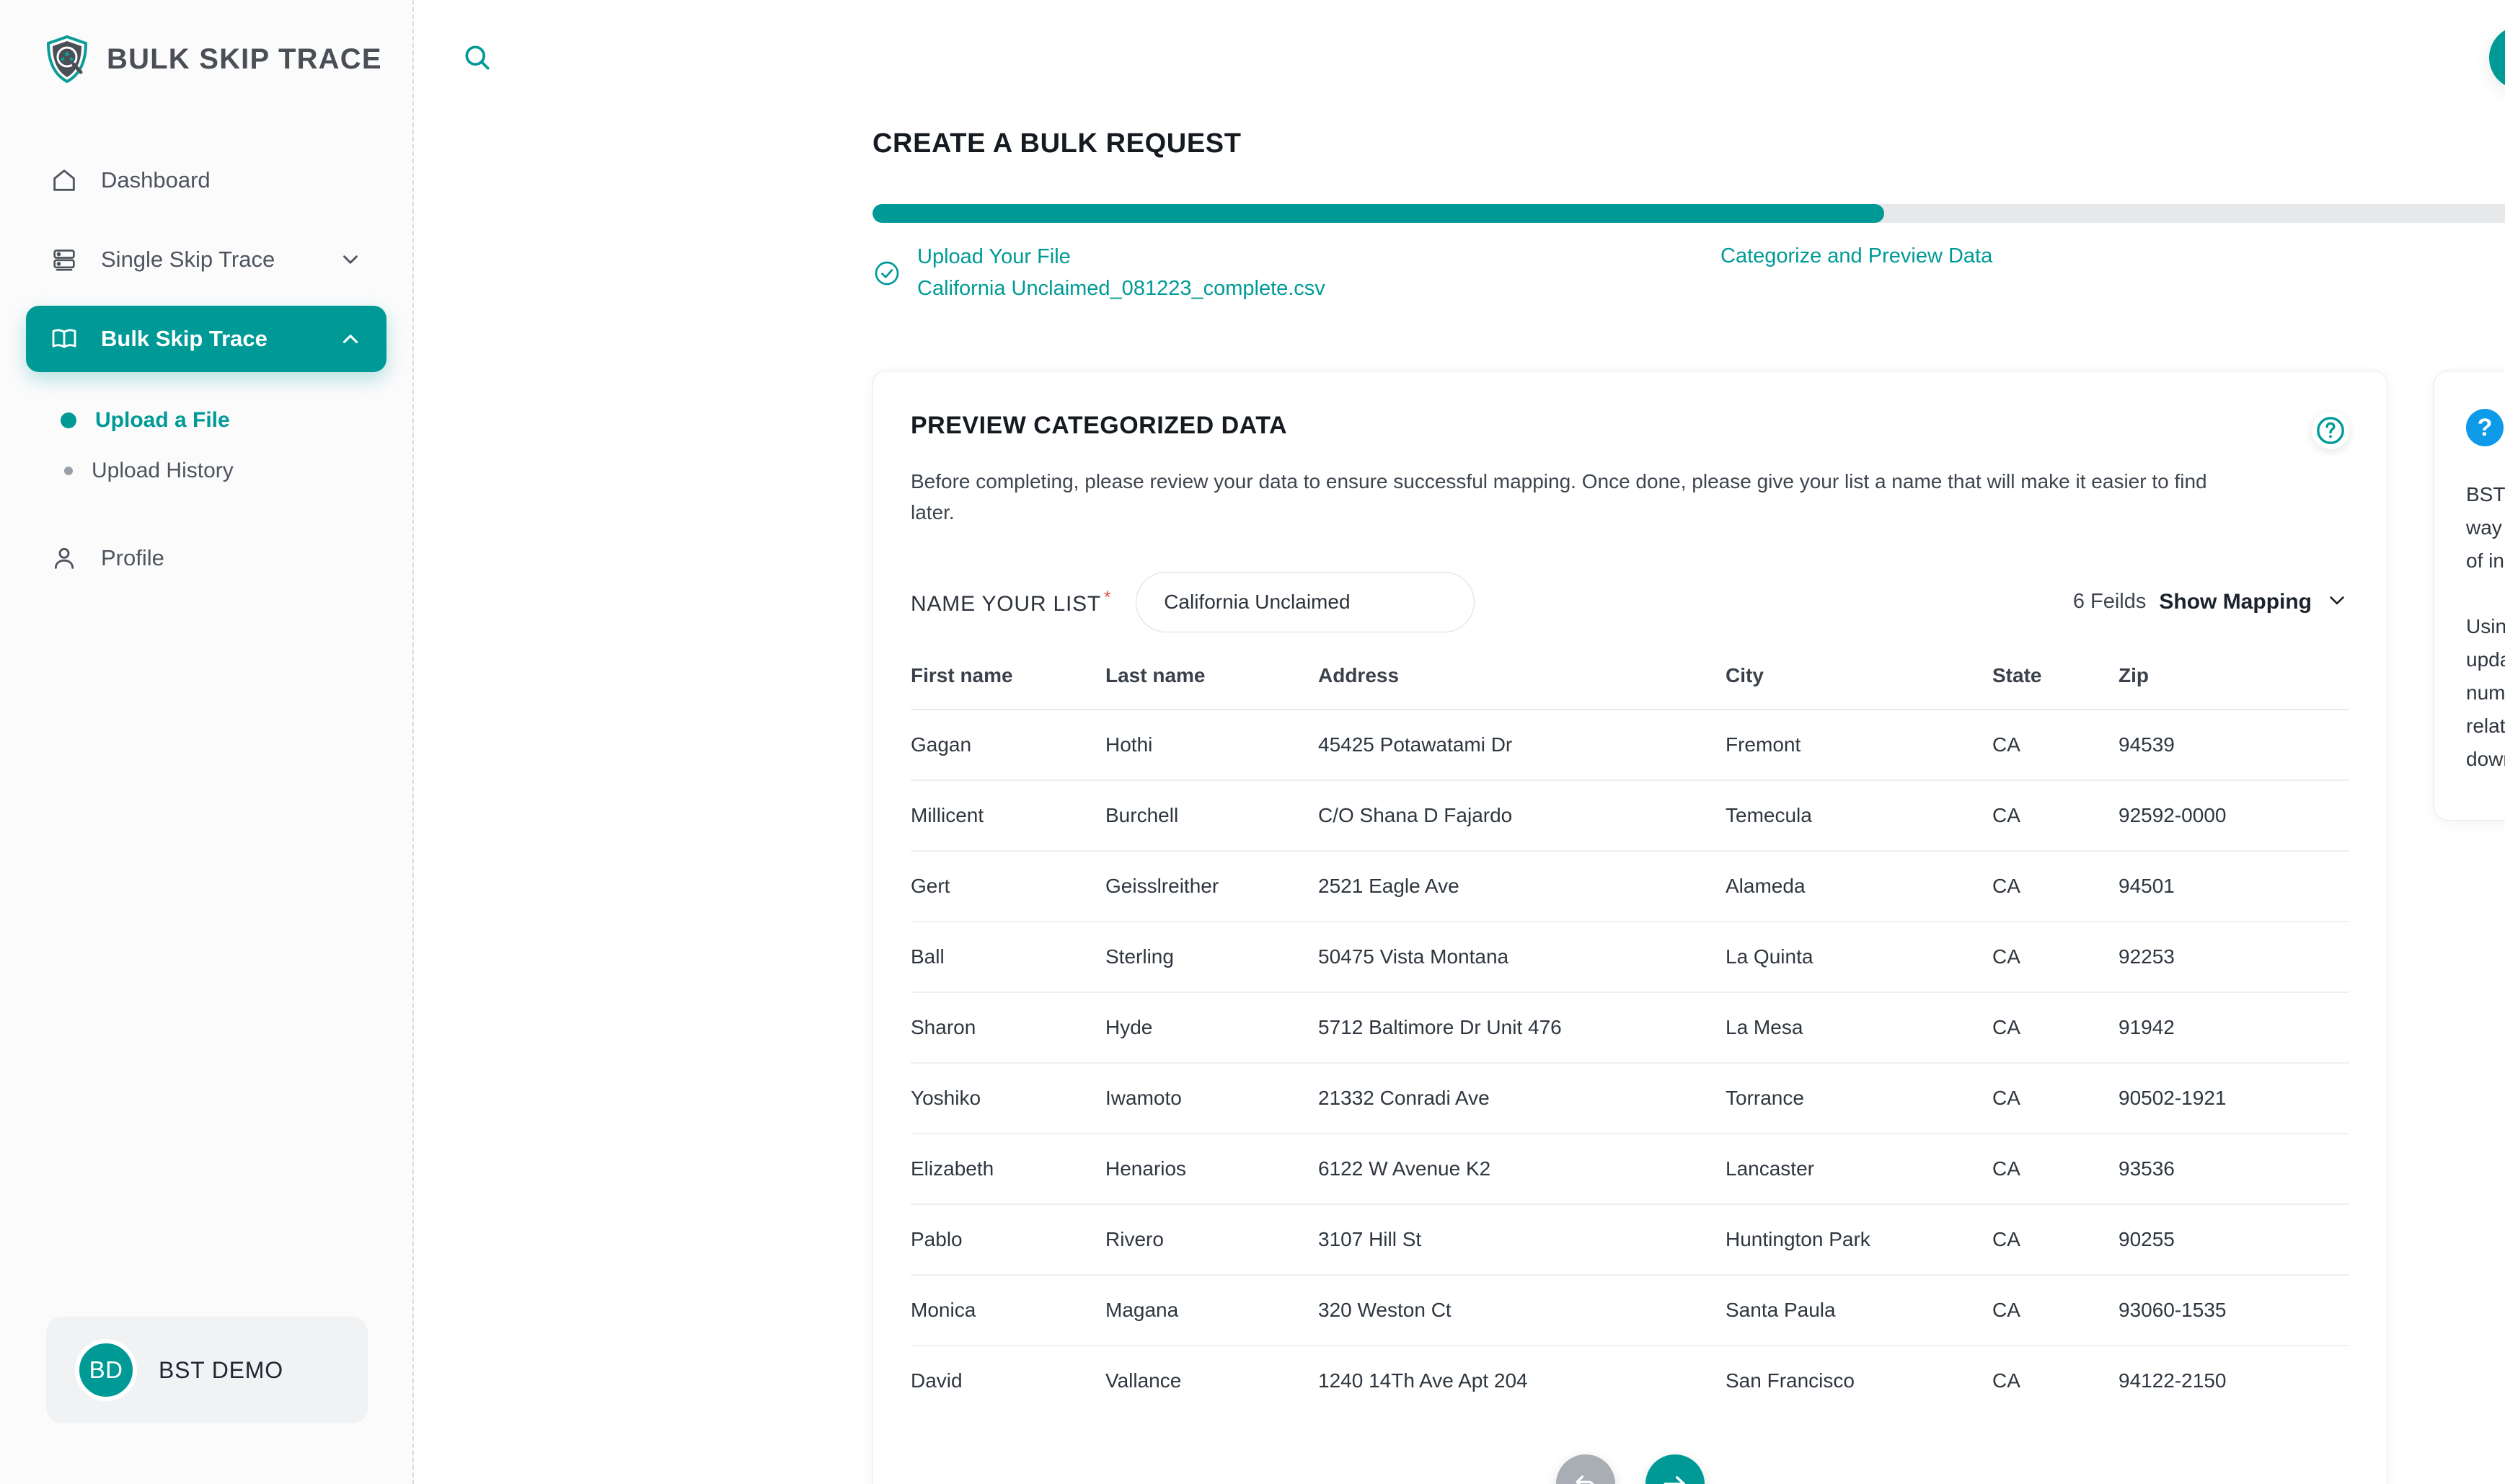  What do you see at coordinates (1121, 288) in the screenshot?
I see `step1-filename: California Unclaimed_081223_complete.csv` at bounding box center [1121, 288].